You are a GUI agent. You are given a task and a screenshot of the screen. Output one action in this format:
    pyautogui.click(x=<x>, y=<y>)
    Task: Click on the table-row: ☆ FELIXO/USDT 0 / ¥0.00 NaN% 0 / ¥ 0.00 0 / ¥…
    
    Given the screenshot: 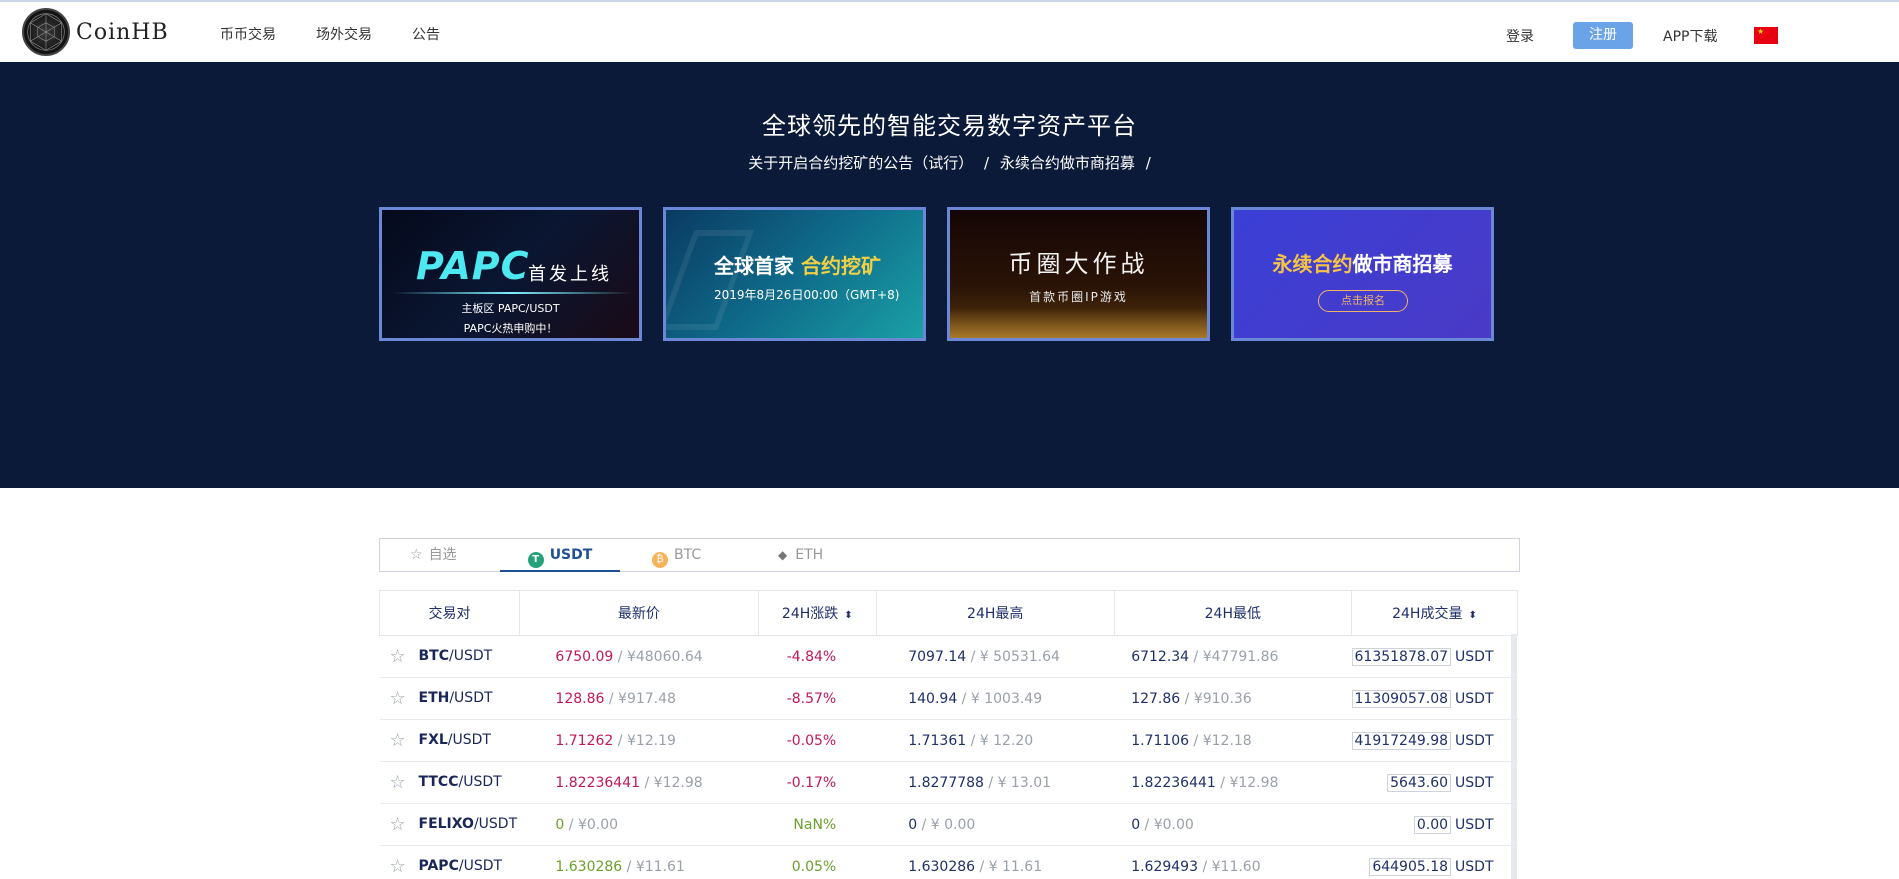 What is the action you would take?
    pyautogui.click(x=948, y=824)
    